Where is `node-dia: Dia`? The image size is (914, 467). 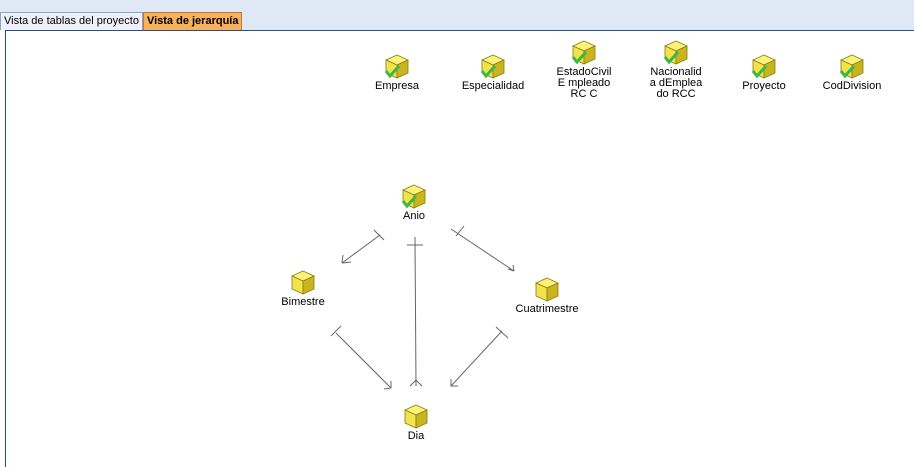
node-dia: Dia is located at coordinates (416, 422).